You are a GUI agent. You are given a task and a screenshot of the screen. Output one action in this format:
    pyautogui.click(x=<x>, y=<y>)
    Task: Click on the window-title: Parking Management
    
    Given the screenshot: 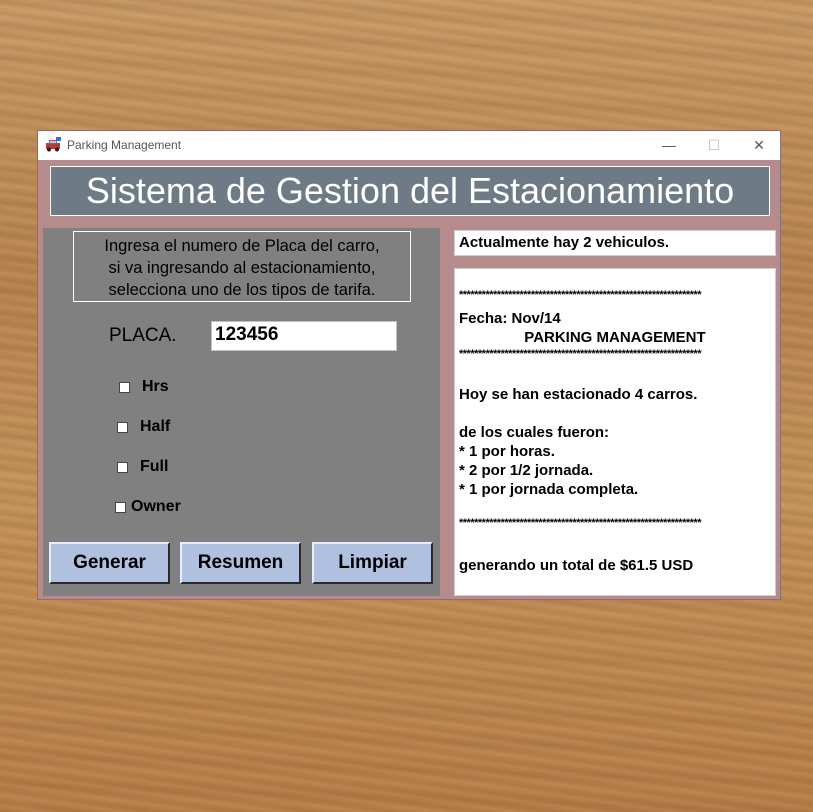 What is the action you would take?
    pyautogui.click(x=124, y=145)
    